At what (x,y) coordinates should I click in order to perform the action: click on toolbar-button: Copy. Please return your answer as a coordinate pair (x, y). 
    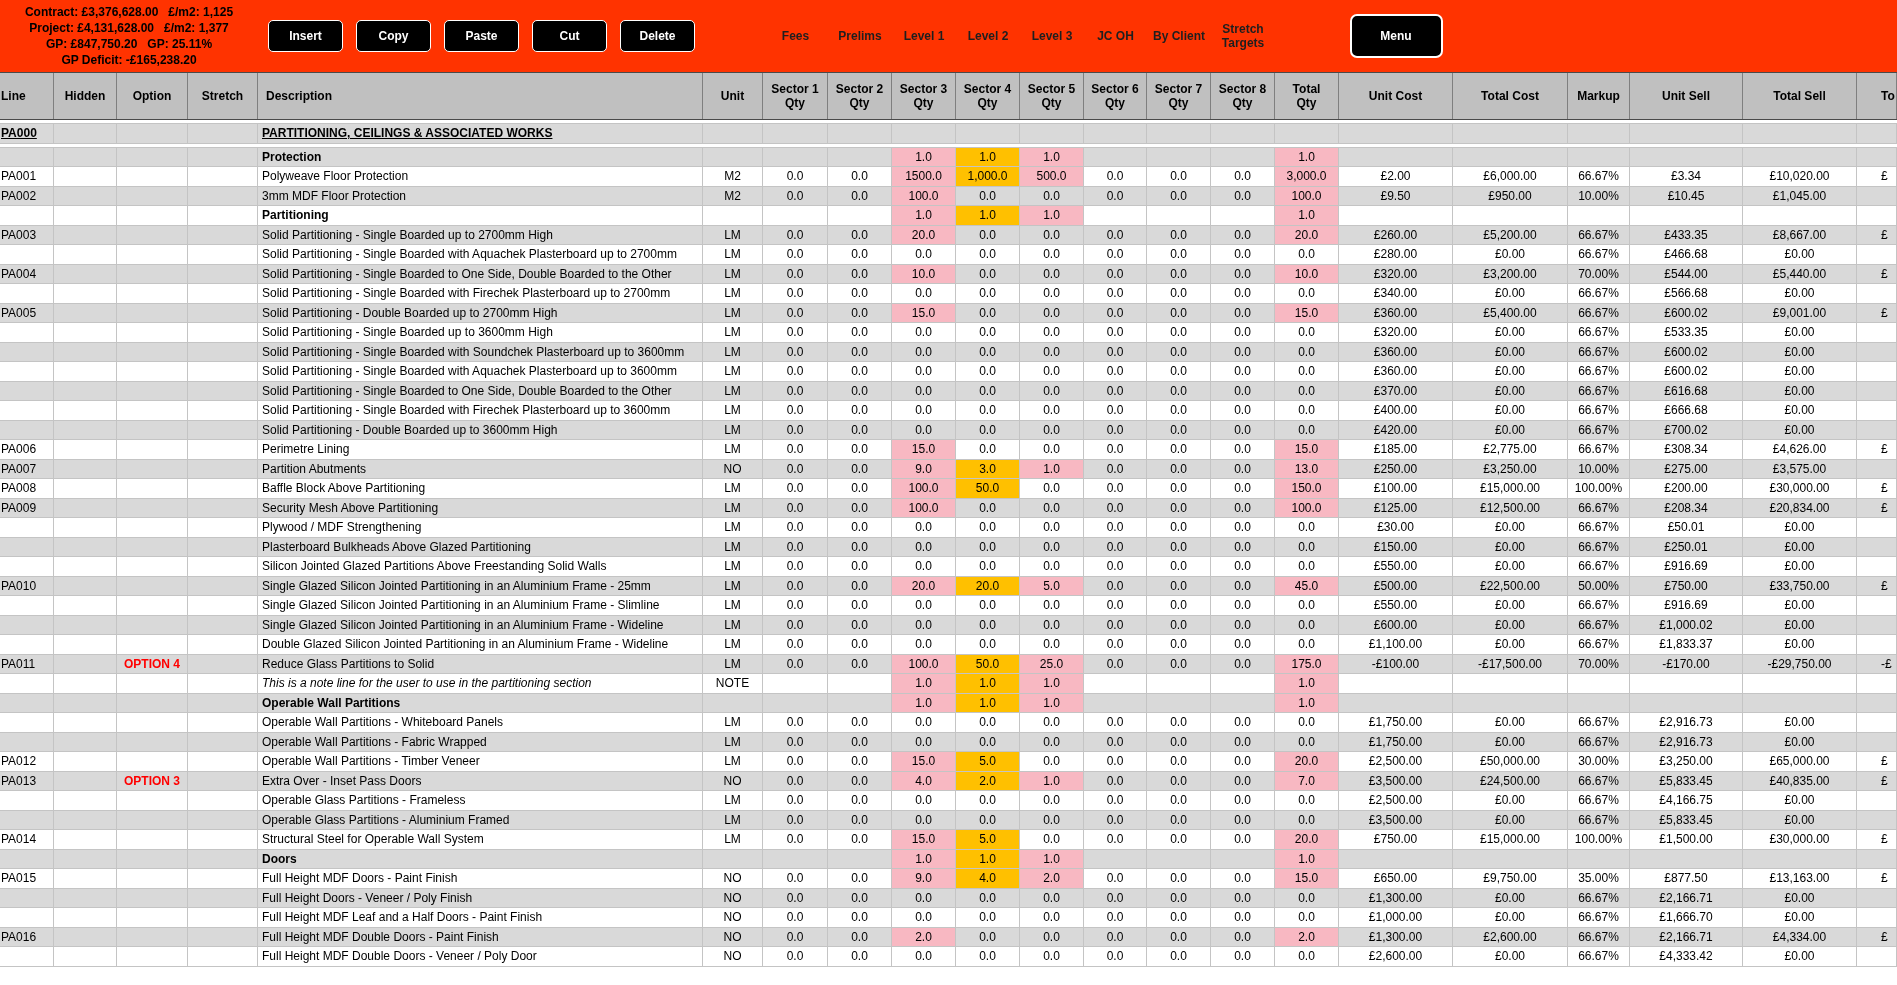
    Looking at the image, I should click on (393, 36).